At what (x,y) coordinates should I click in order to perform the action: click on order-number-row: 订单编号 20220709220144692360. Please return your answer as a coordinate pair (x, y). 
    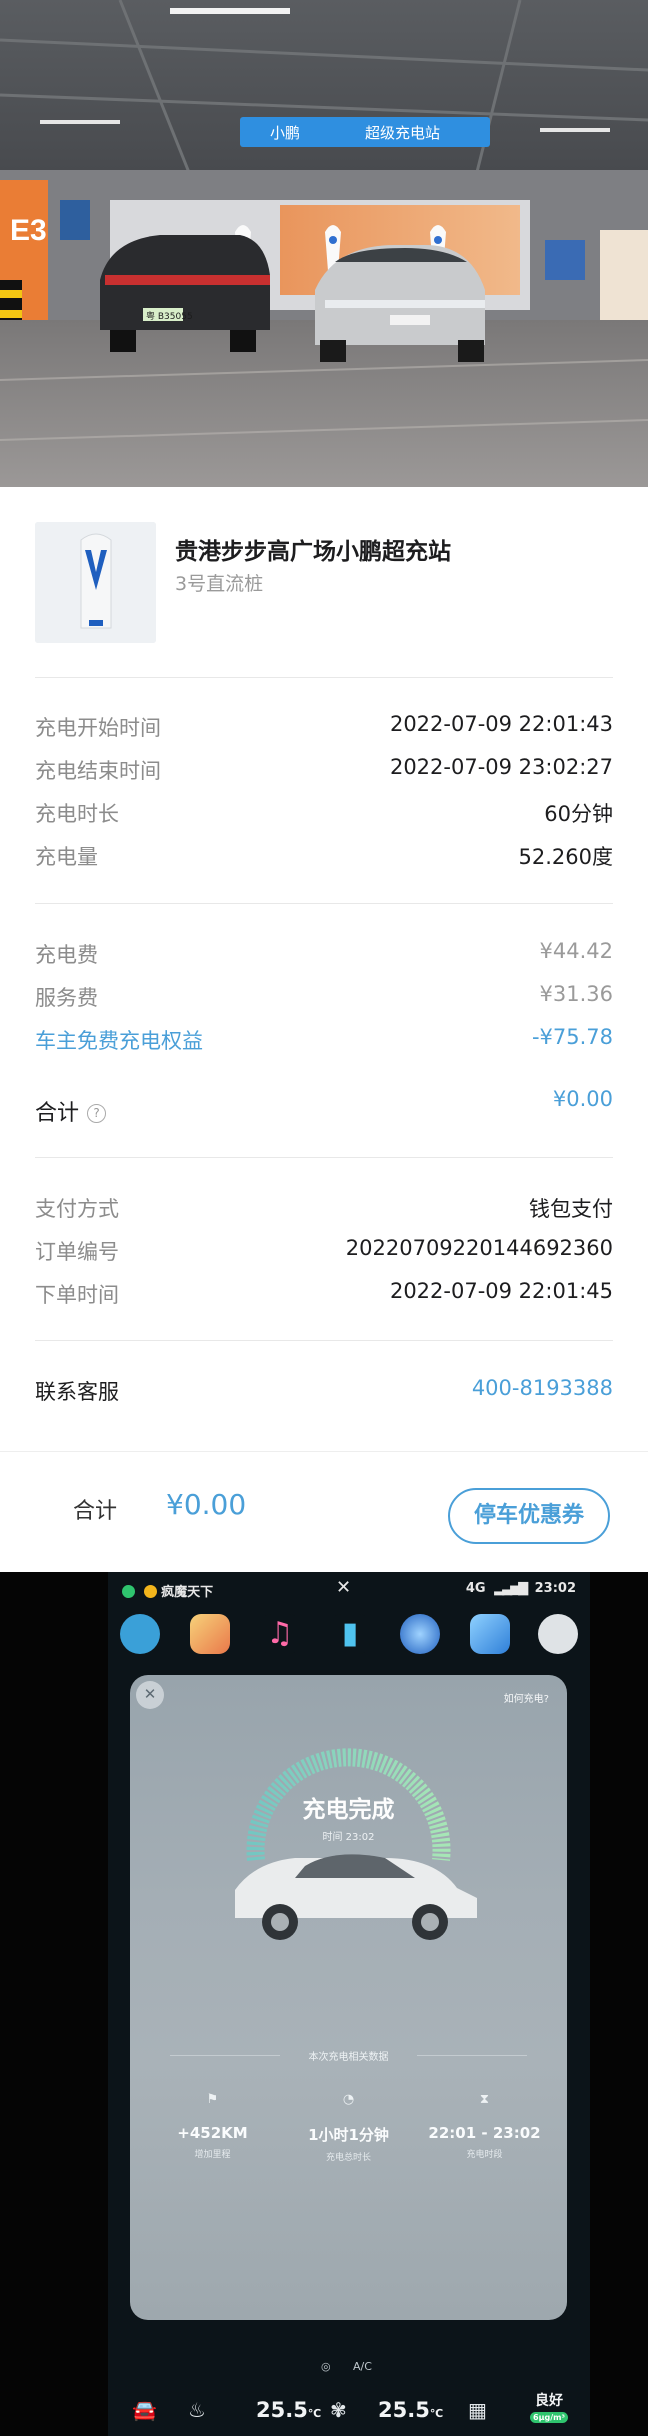
    Looking at the image, I should click on (324, 1251).